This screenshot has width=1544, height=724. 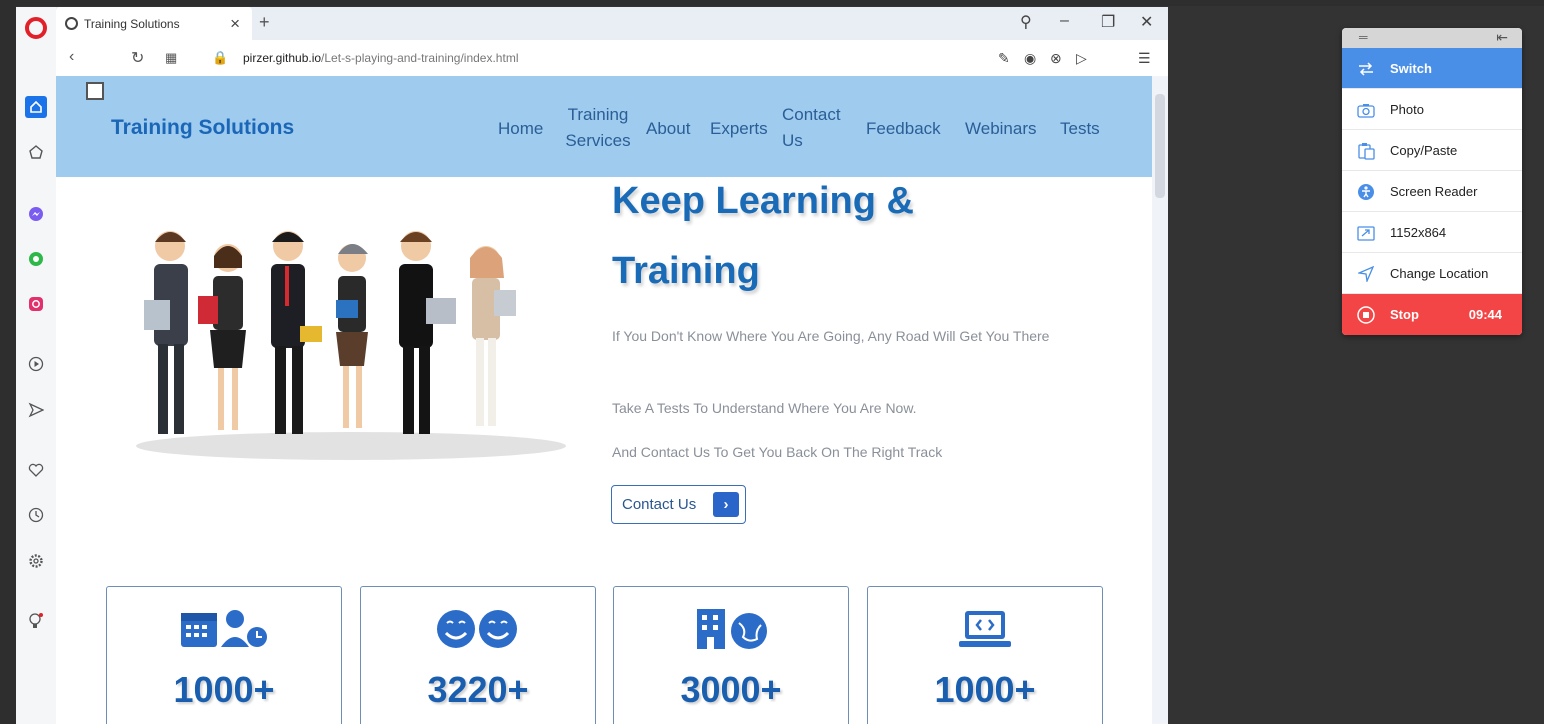 I want to click on opera-sidebar, so click(x=36, y=365).